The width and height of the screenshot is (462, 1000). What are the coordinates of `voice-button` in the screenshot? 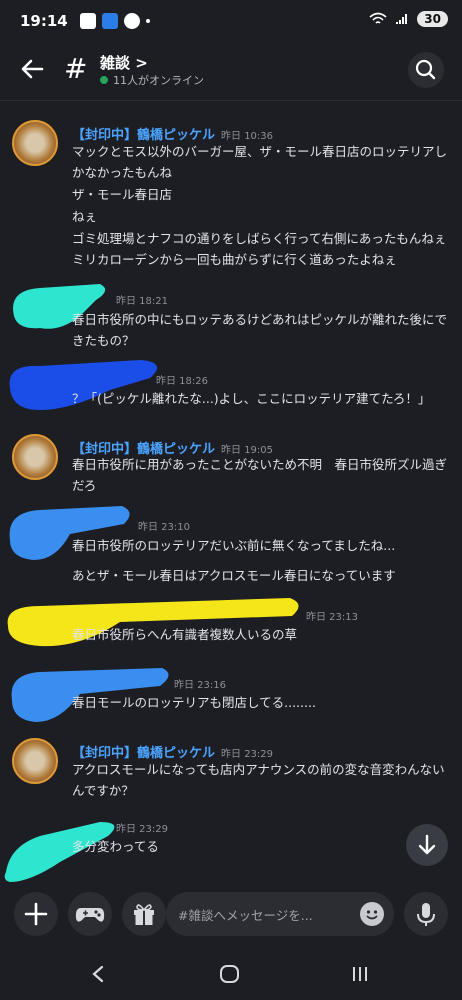 It's located at (426, 914).